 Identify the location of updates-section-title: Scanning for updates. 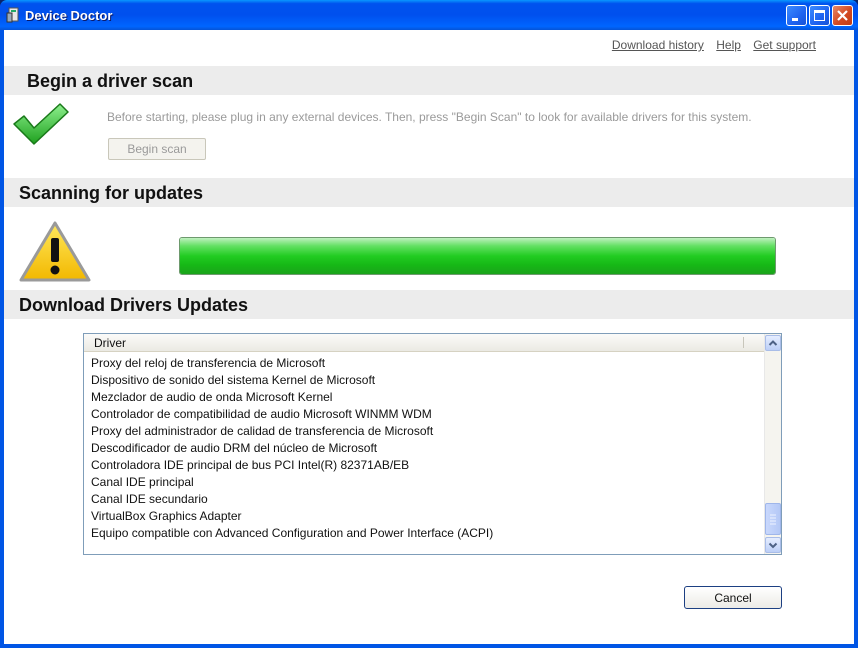
(111, 193).